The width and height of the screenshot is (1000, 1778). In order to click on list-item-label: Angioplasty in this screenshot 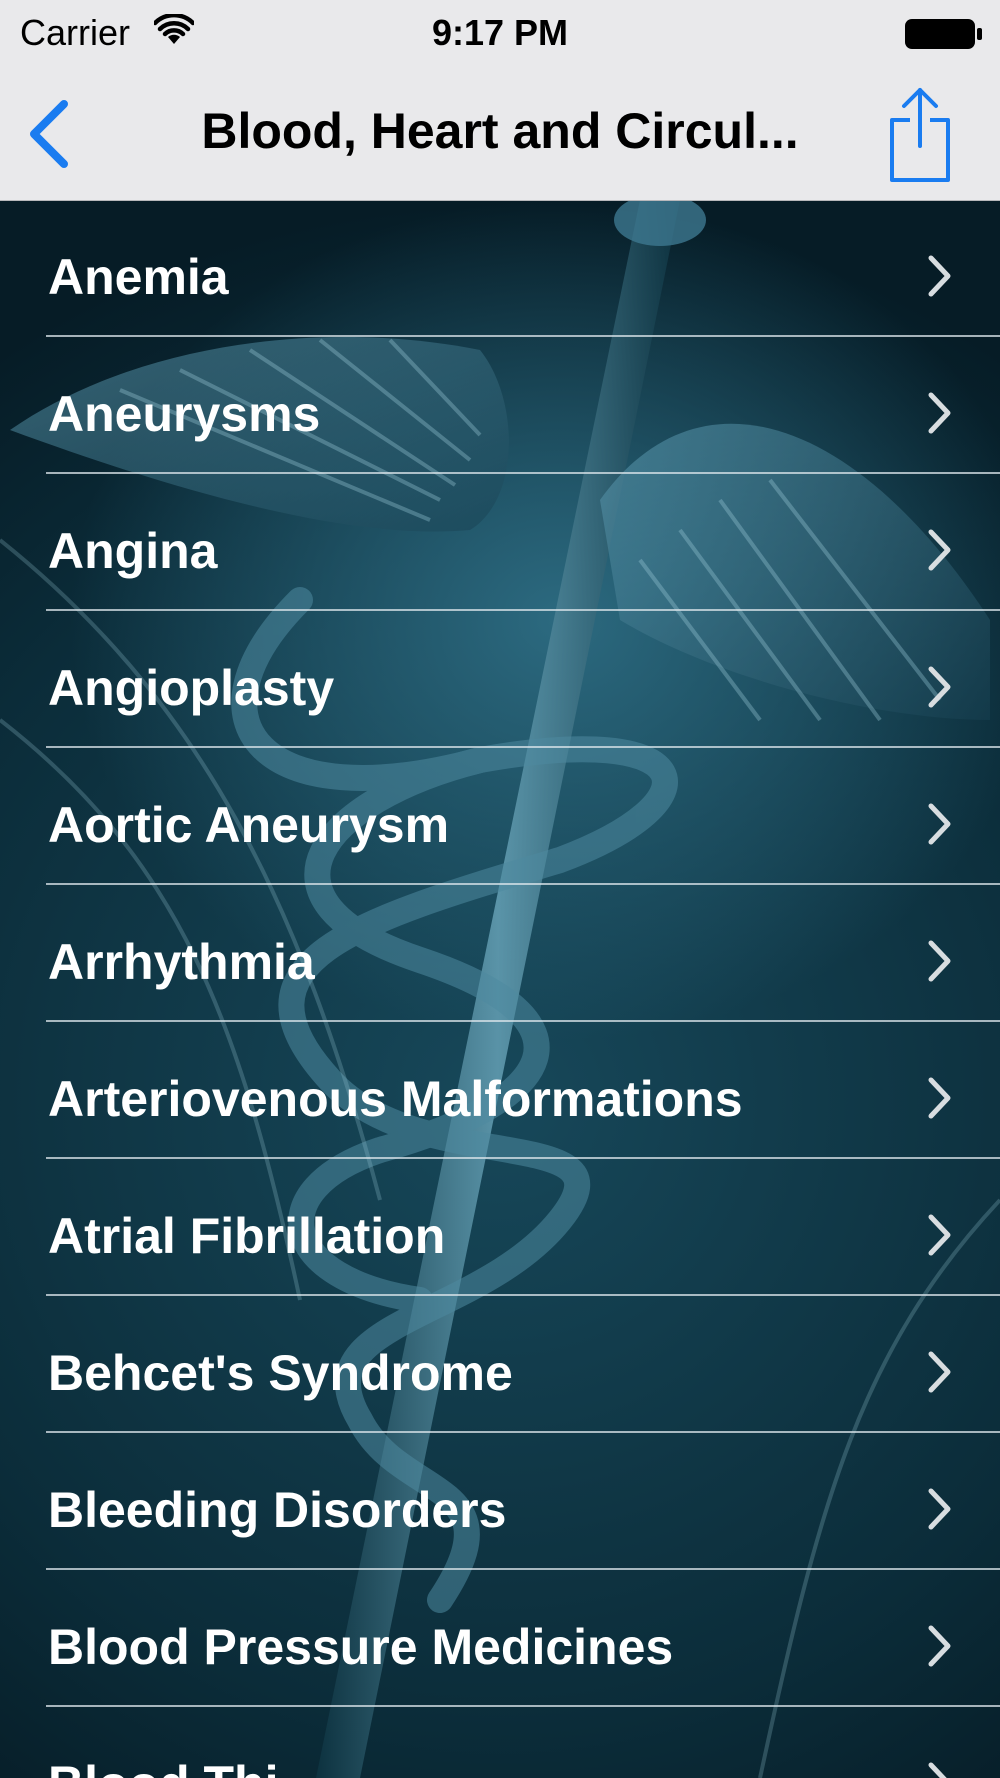, I will do `click(191, 688)`.